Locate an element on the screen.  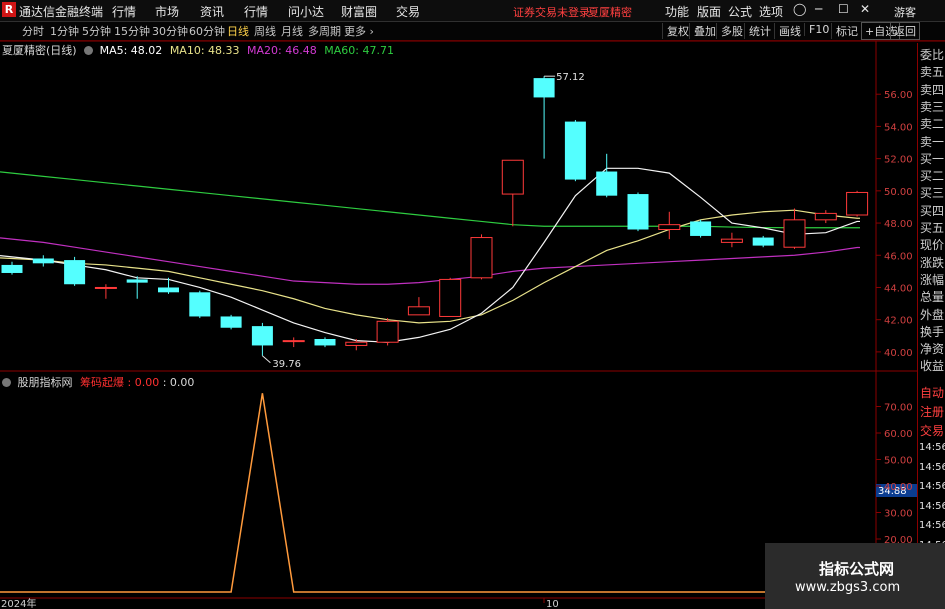
tab-30min: 30分钟 is located at coordinates (170, 31).